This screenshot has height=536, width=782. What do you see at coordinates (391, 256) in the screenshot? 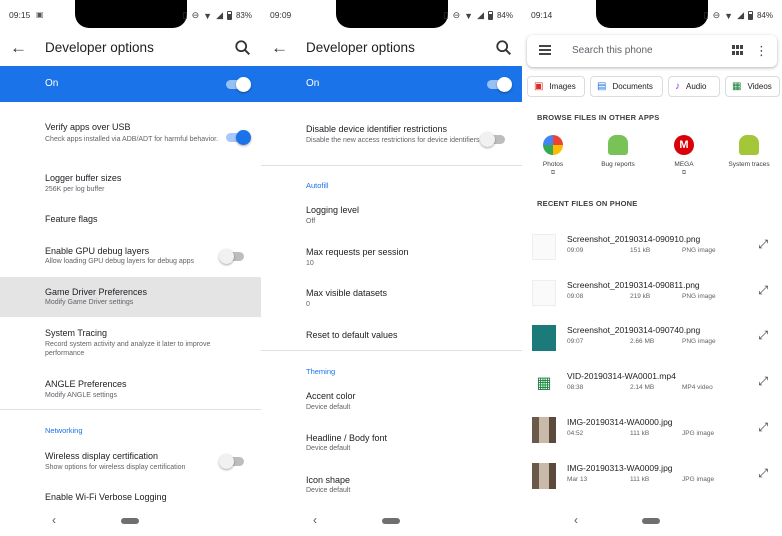
I see `setting-max-requests: Max requests per session 10` at bounding box center [391, 256].